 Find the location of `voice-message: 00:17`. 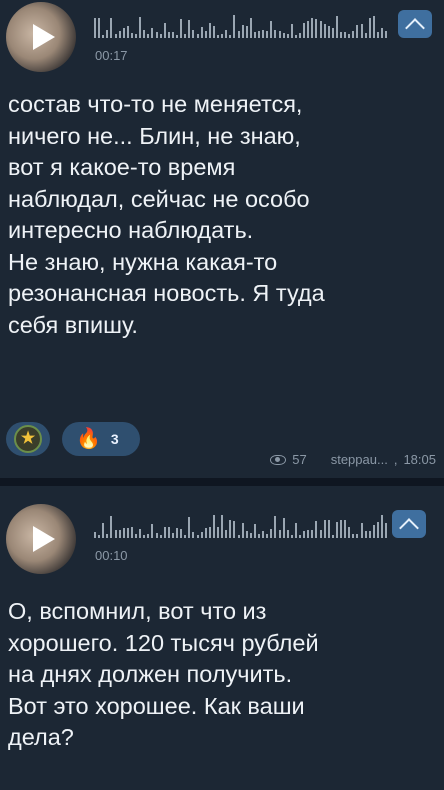

voice-message: 00:17 is located at coordinates (221, 36).